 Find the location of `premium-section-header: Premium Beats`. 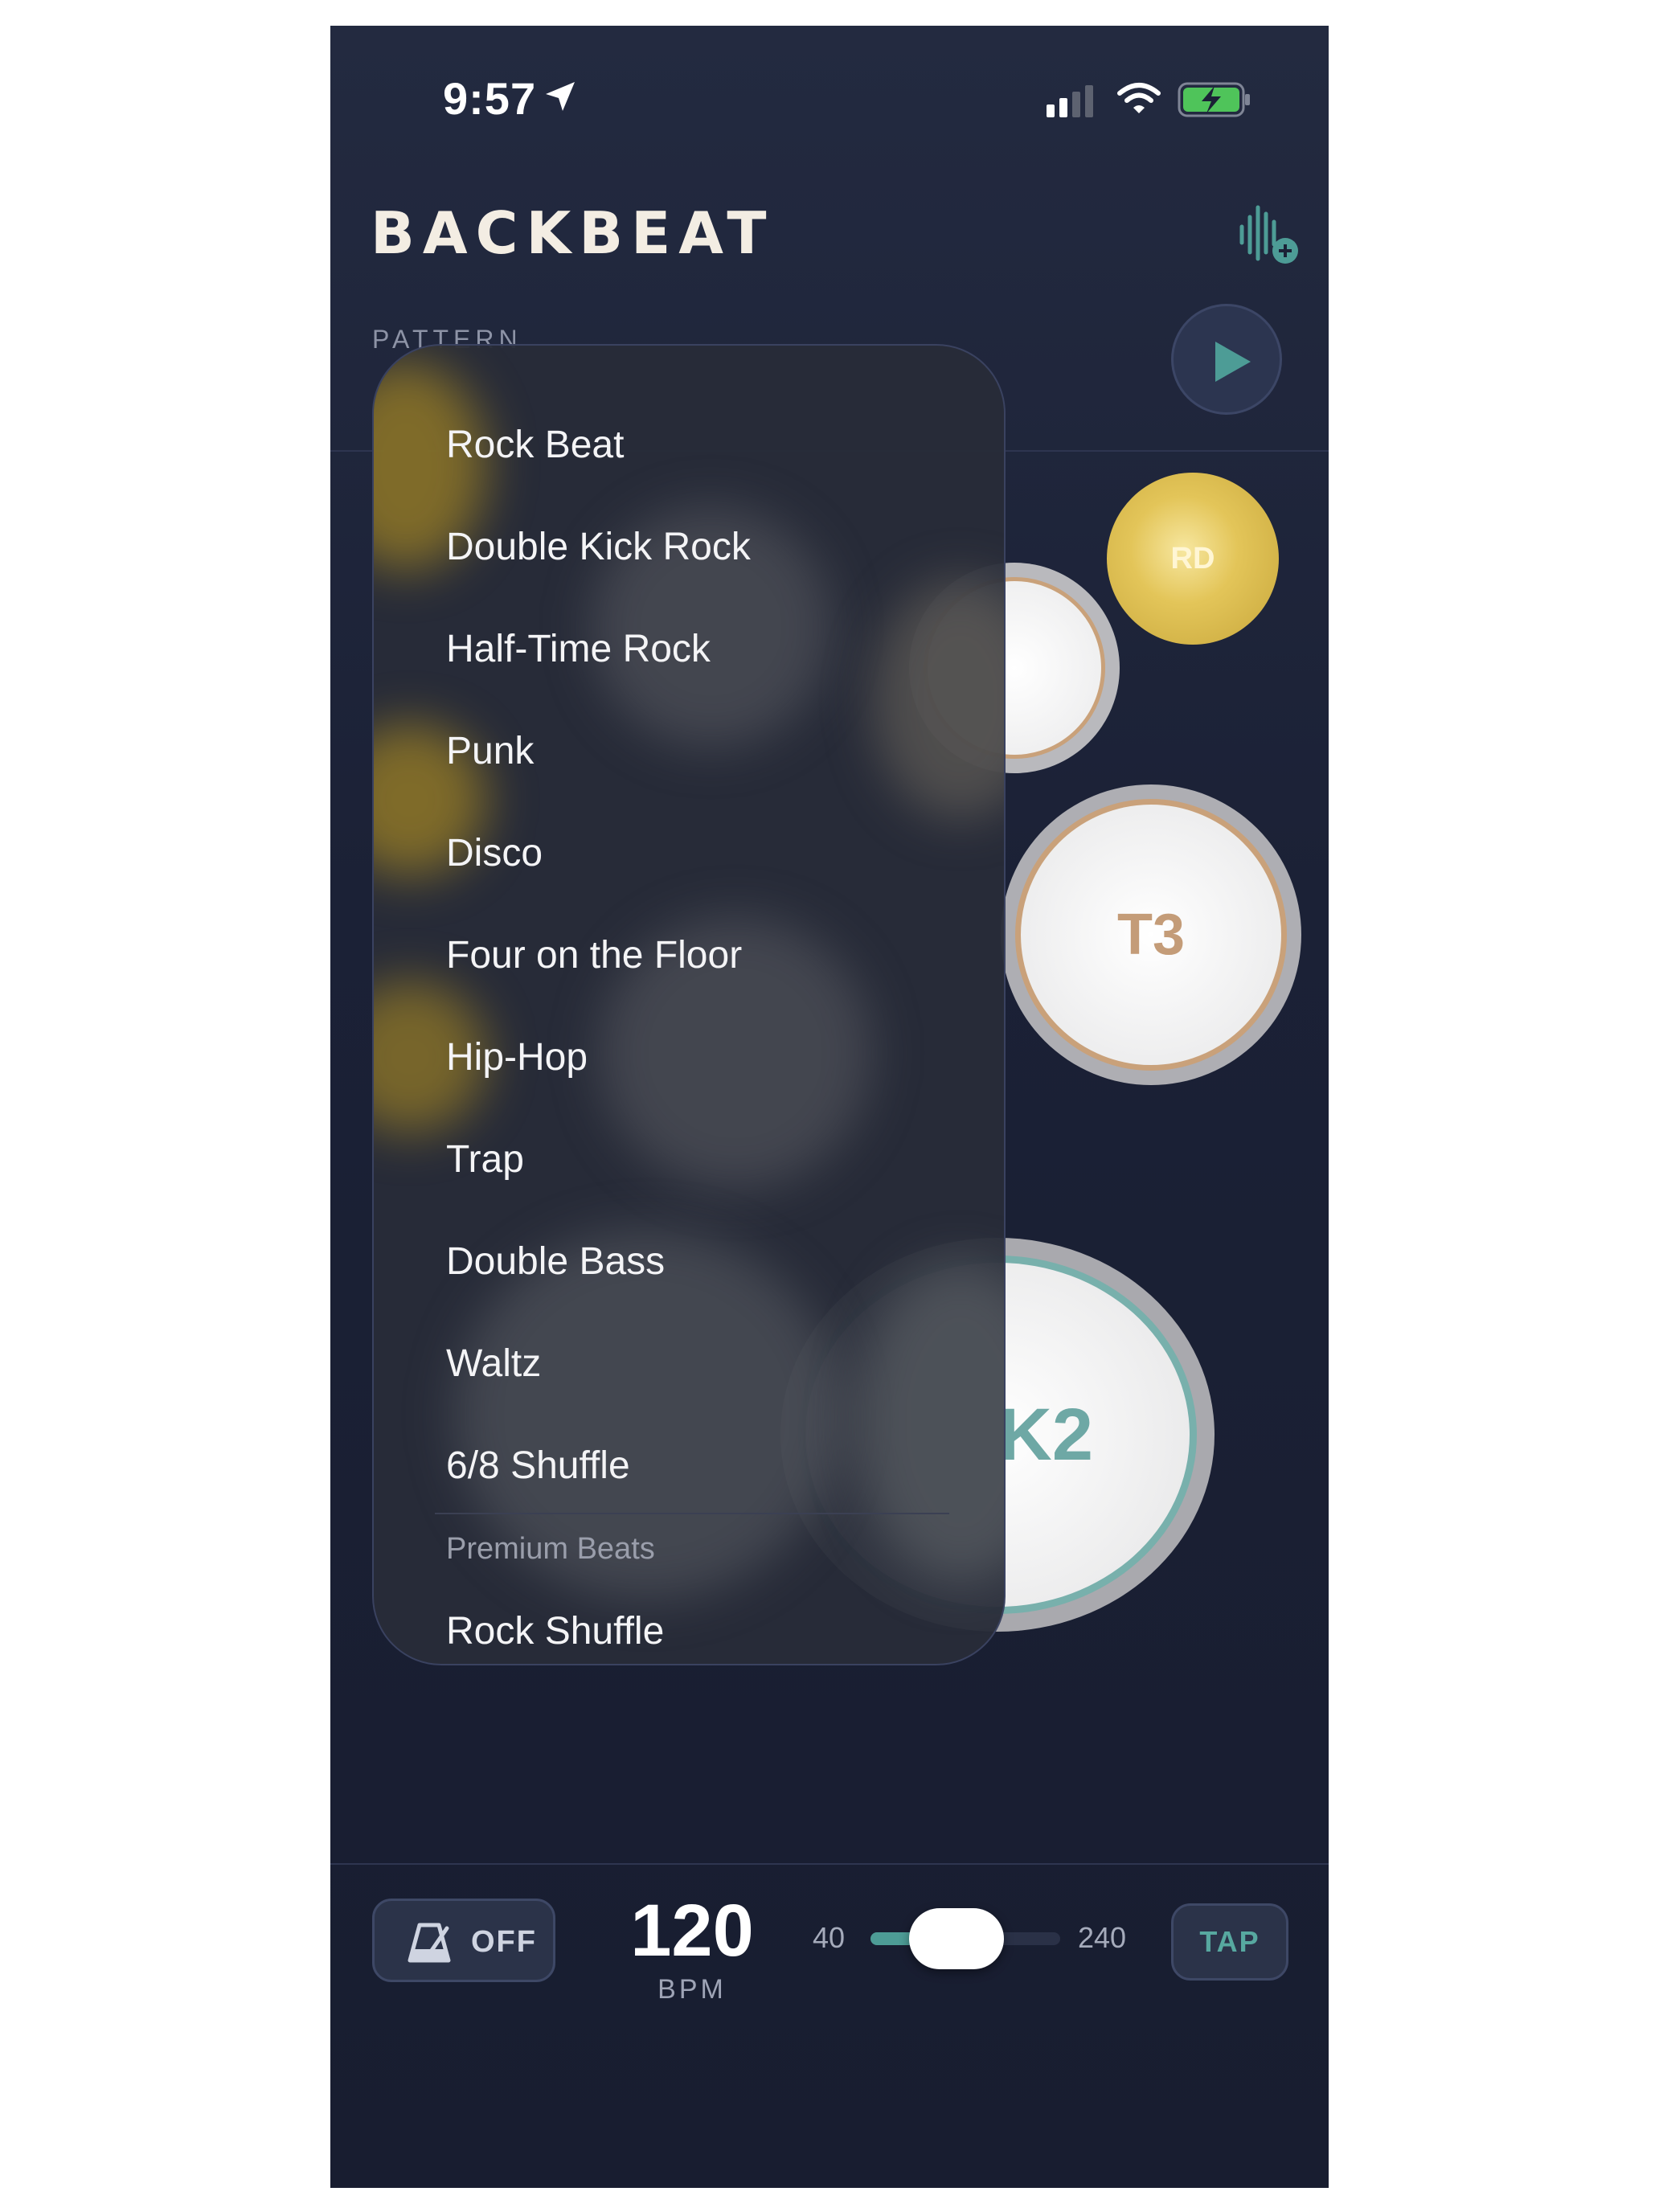

premium-section-header: Premium Beats is located at coordinates (550, 1549).